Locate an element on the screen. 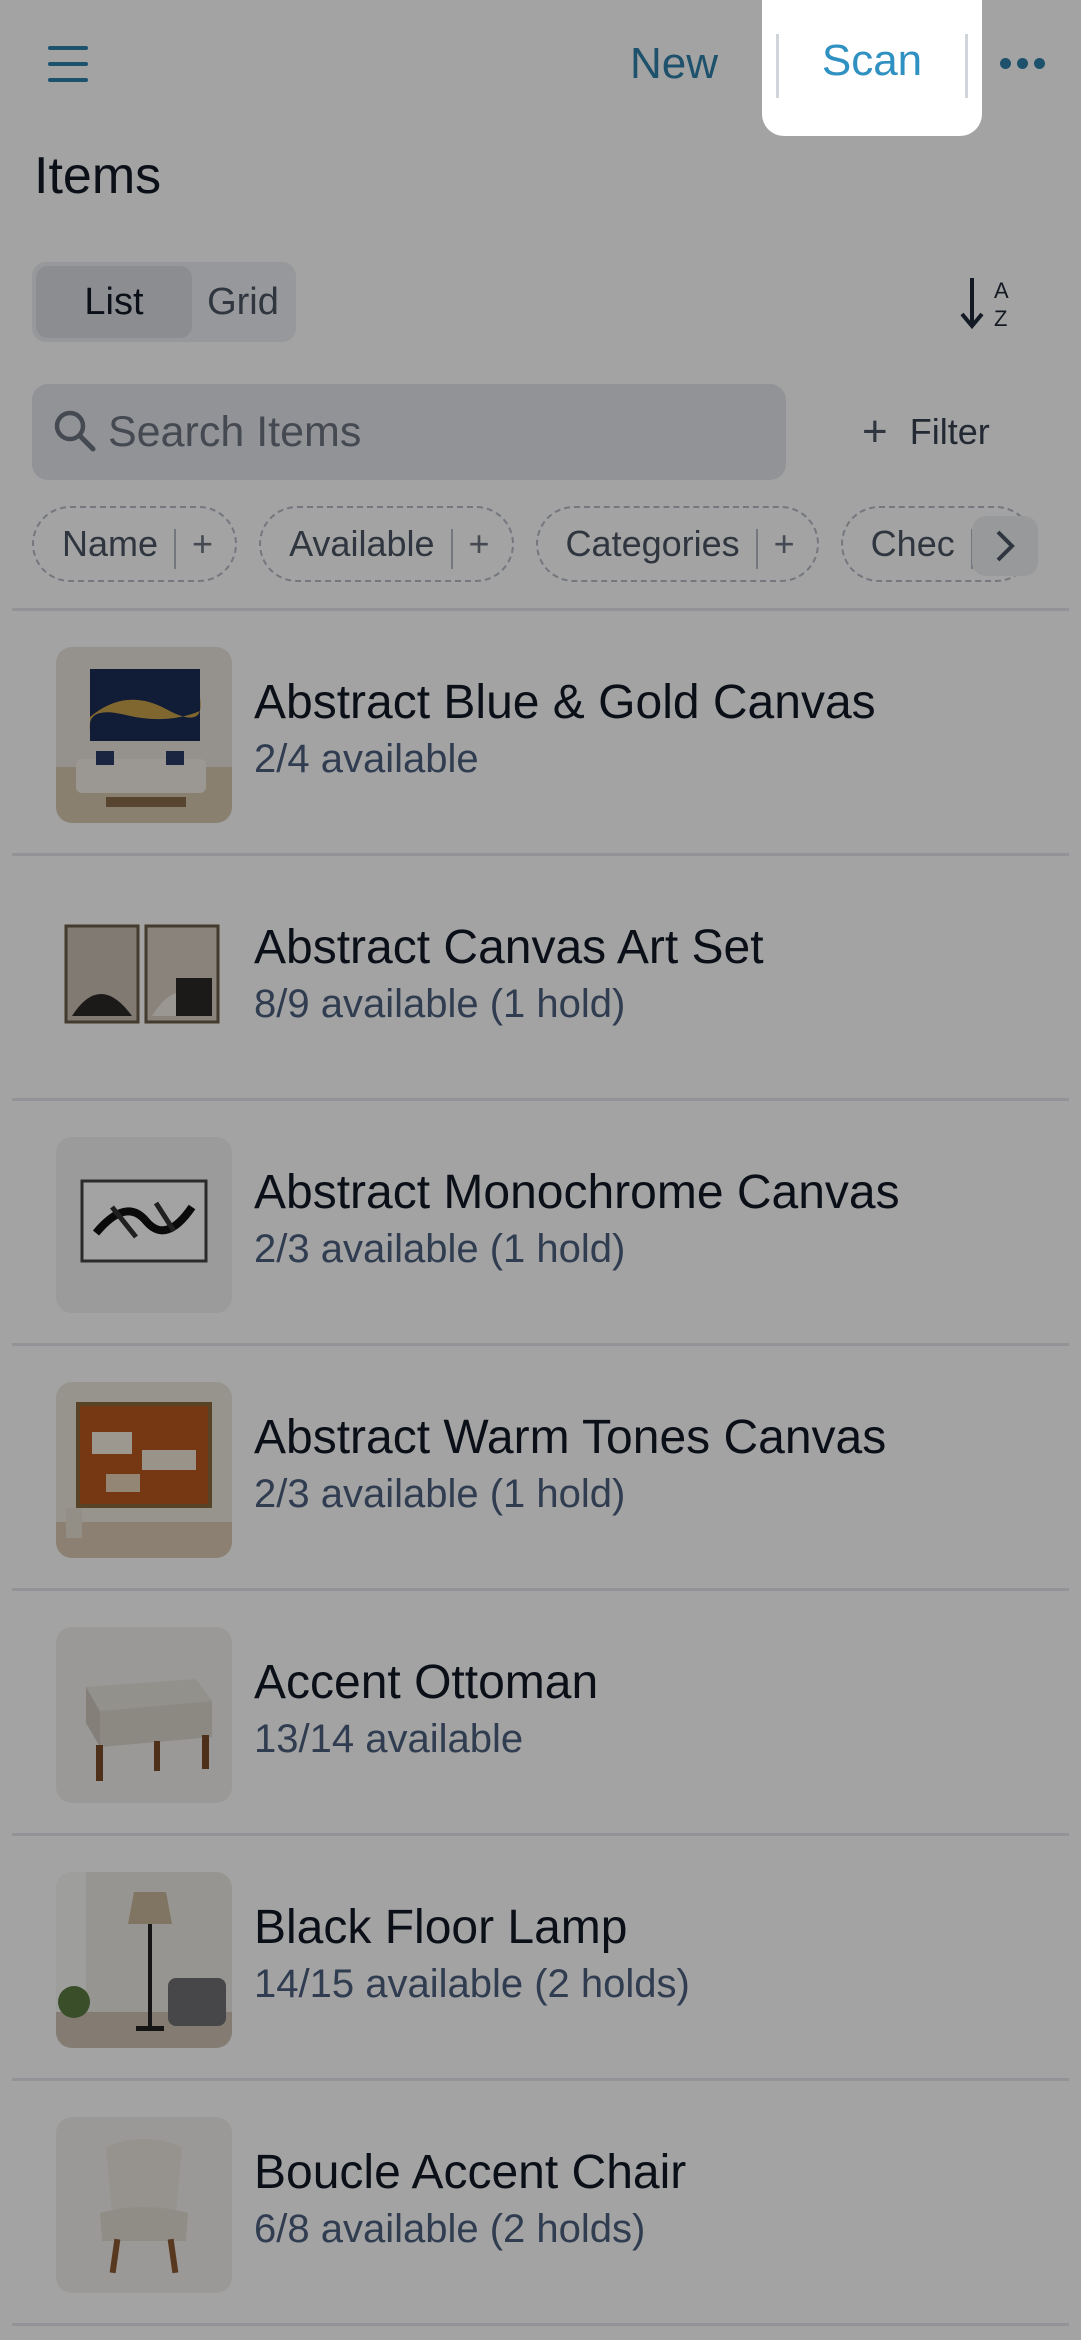  chip-name: Name + is located at coordinates (135, 544).